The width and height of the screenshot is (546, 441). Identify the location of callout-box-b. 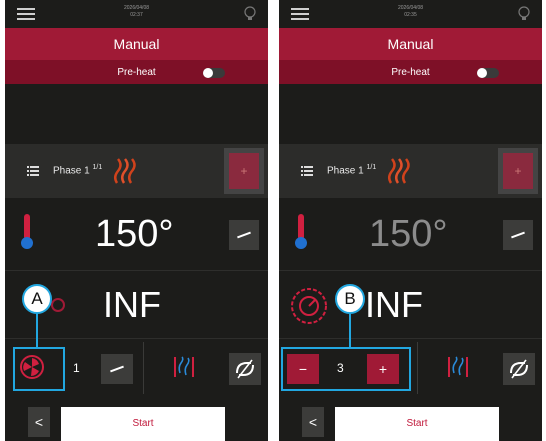
(346, 369).